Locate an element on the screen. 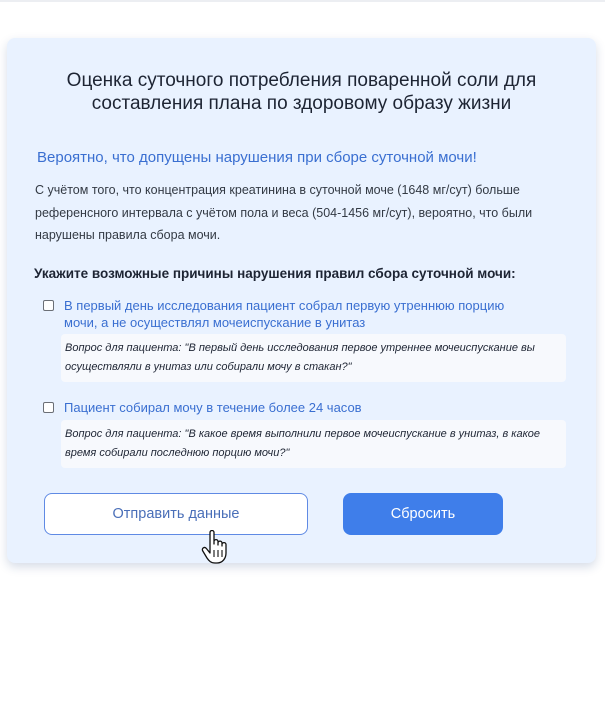 The image size is (605, 703). reset-button: Сбросить is located at coordinates (423, 514).